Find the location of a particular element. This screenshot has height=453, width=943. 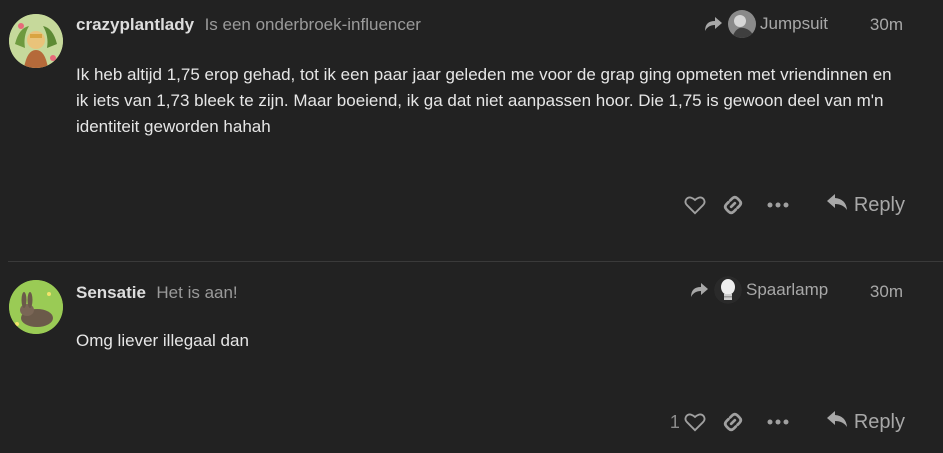

reply-to-tab: Spaarlamp is located at coordinates (758, 290).